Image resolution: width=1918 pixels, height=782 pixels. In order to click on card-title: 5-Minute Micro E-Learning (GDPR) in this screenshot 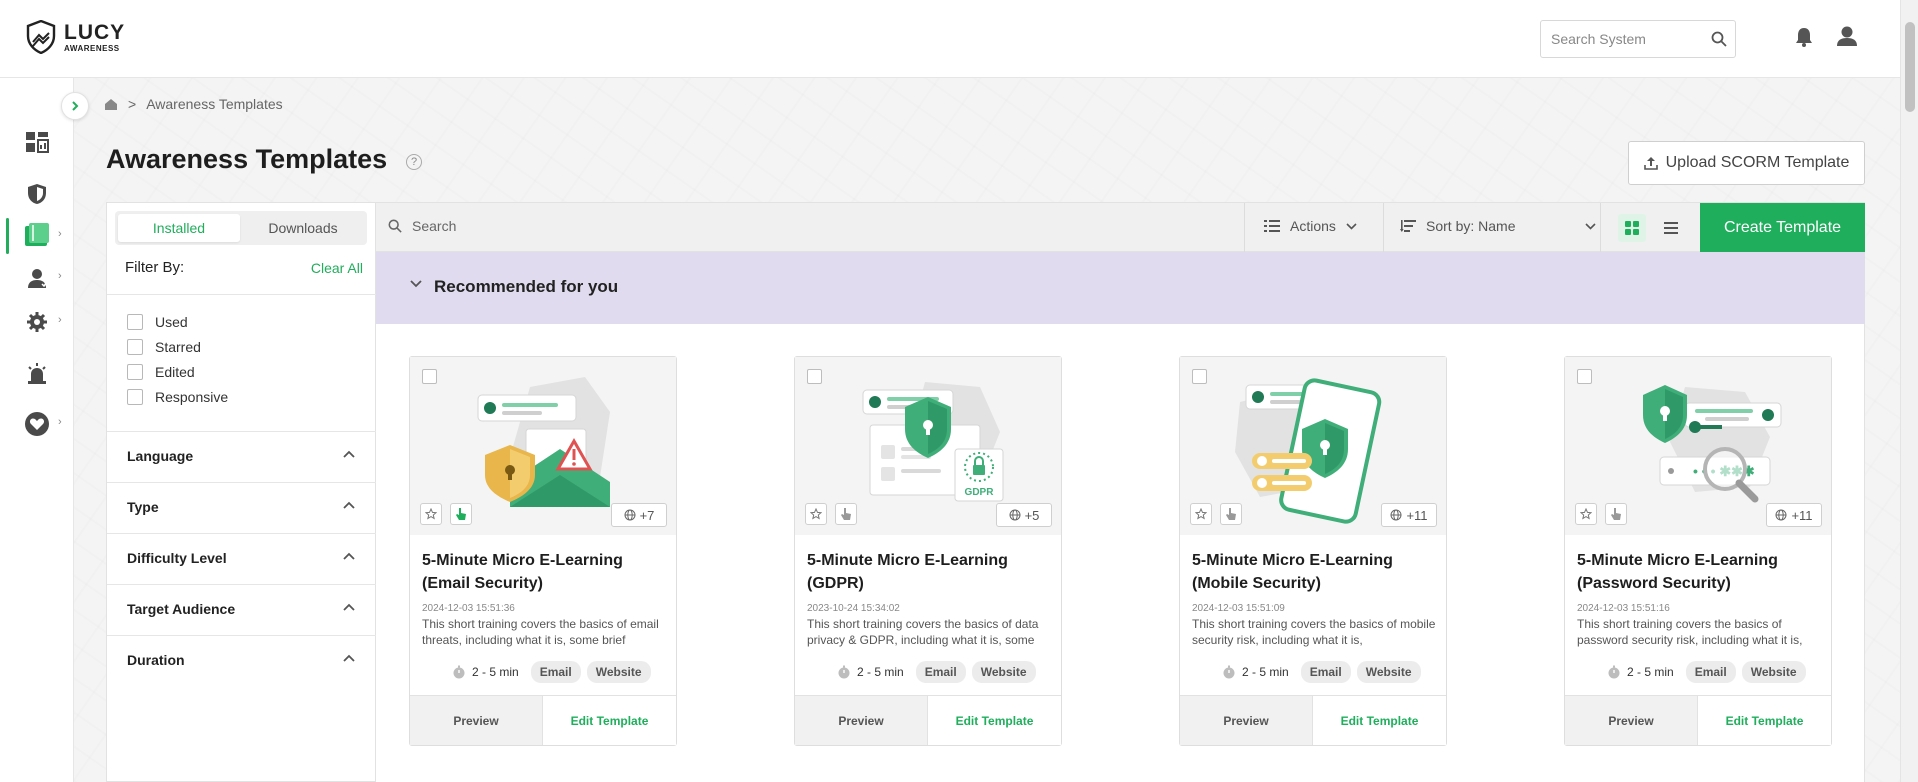, I will do `click(930, 572)`.